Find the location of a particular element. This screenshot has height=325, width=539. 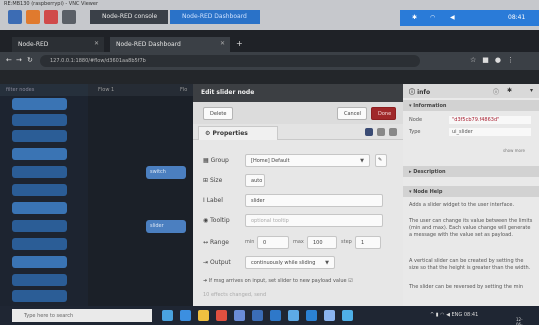

taskbar-search-input: Type here to search is located at coordinates (82, 315).